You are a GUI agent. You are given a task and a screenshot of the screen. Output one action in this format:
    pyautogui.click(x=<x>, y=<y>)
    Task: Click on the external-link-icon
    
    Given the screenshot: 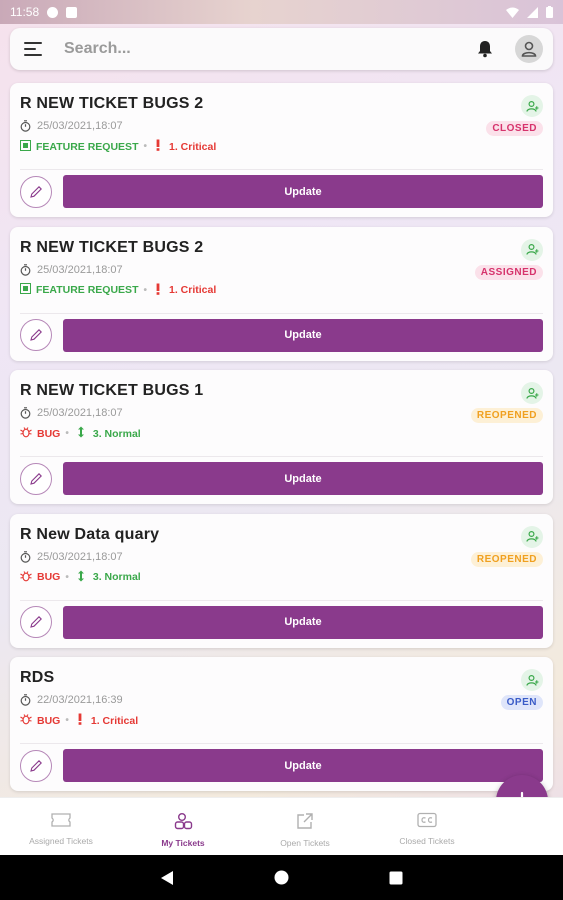 What is the action you would take?
    pyautogui.click(x=305, y=823)
    